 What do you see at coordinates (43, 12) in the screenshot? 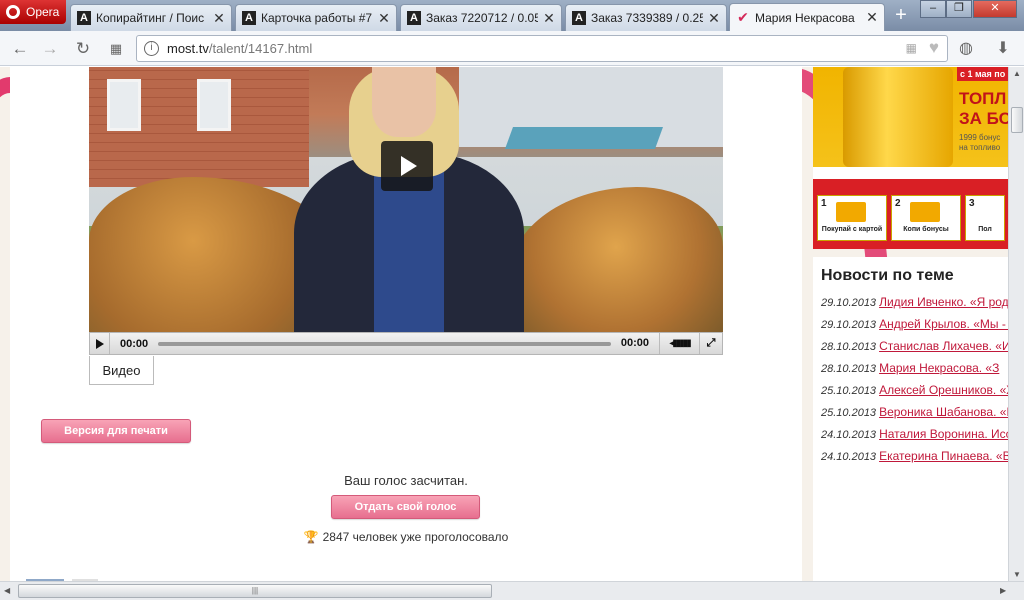
I see `opera-menu-label: Opera` at bounding box center [43, 12].